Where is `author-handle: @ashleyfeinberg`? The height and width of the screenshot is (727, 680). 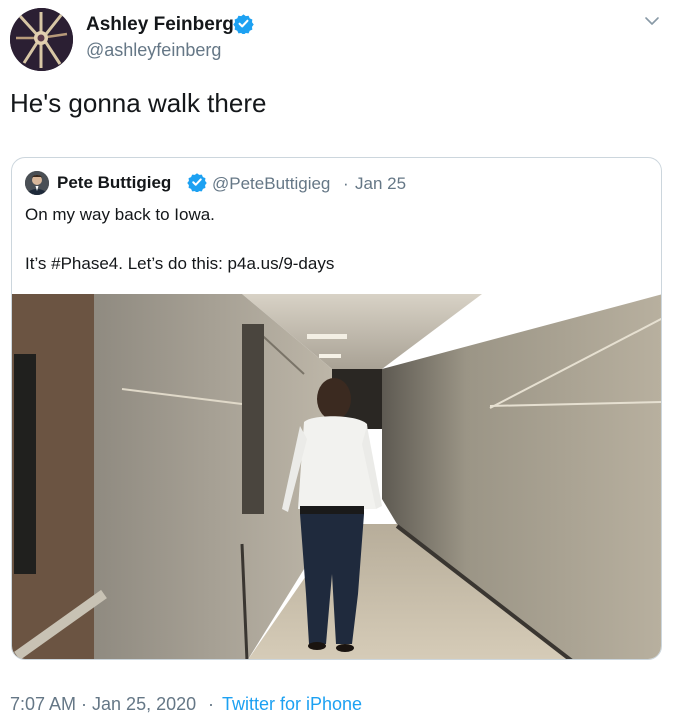
author-handle: @ashleyfeinberg is located at coordinates (153, 50).